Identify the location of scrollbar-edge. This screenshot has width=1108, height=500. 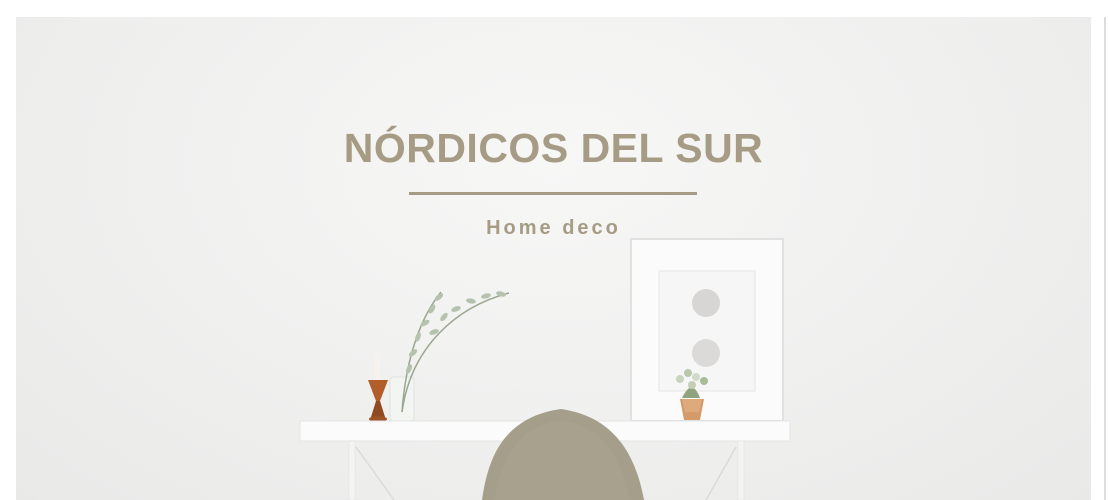
(1099, 250).